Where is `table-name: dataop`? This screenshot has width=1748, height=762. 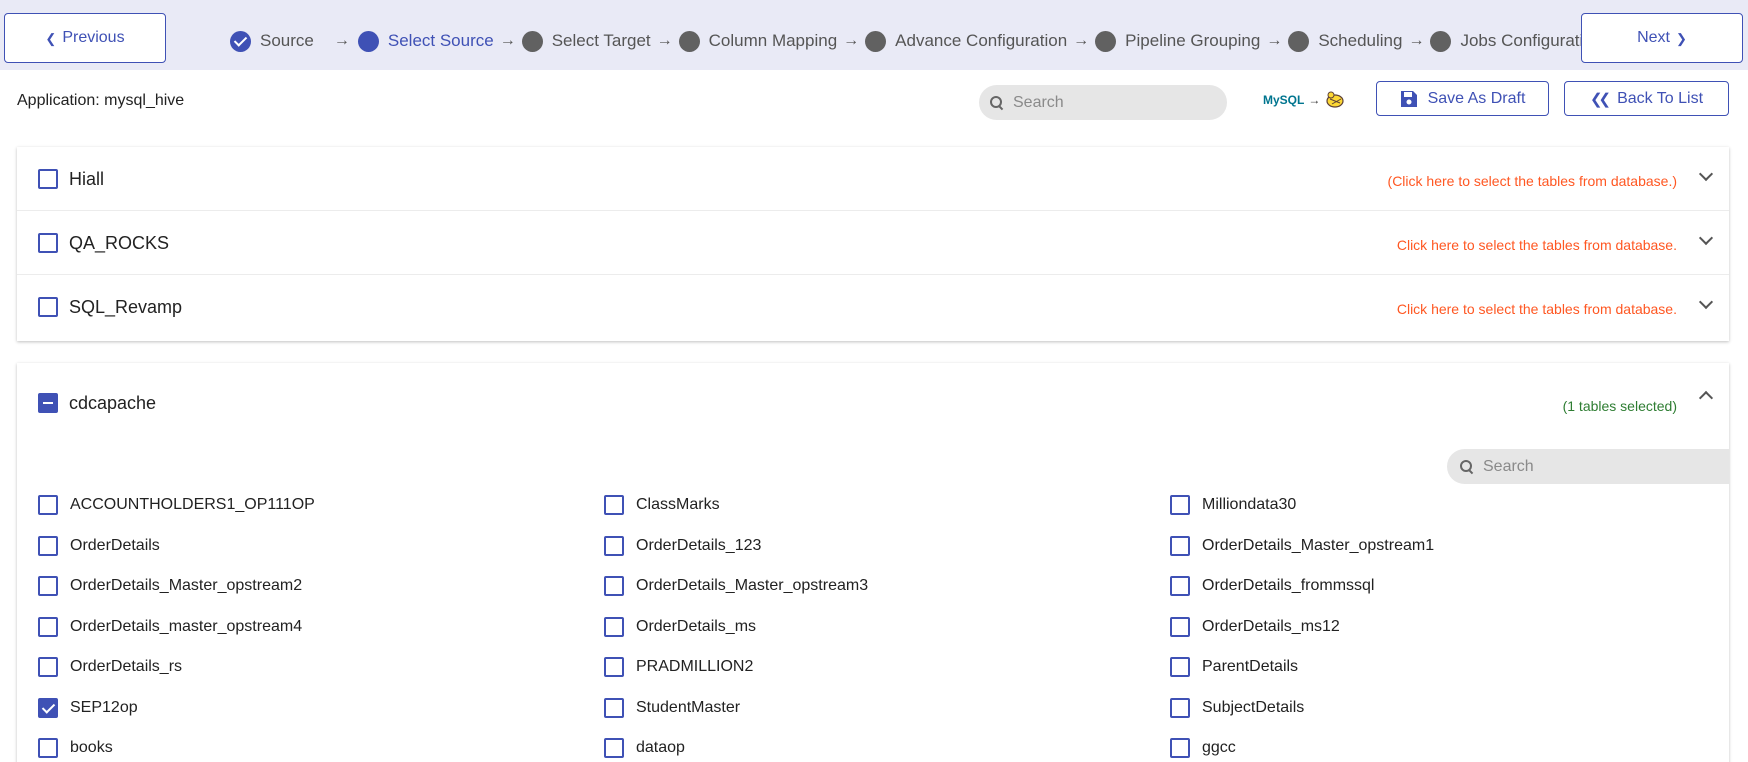 table-name: dataop is located at coordinates (660, 747).